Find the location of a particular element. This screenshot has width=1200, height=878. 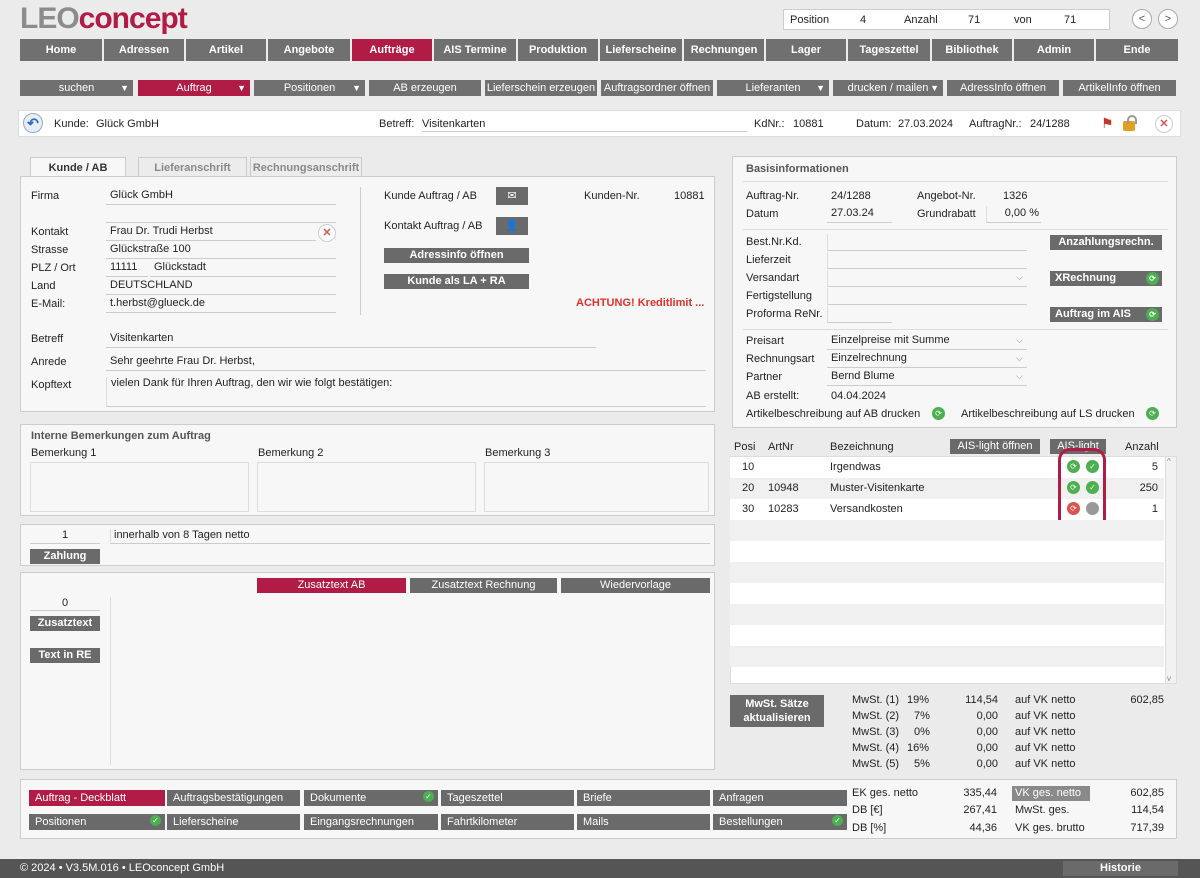

briefe-button: Briefe is located at coordinates (643, 798).